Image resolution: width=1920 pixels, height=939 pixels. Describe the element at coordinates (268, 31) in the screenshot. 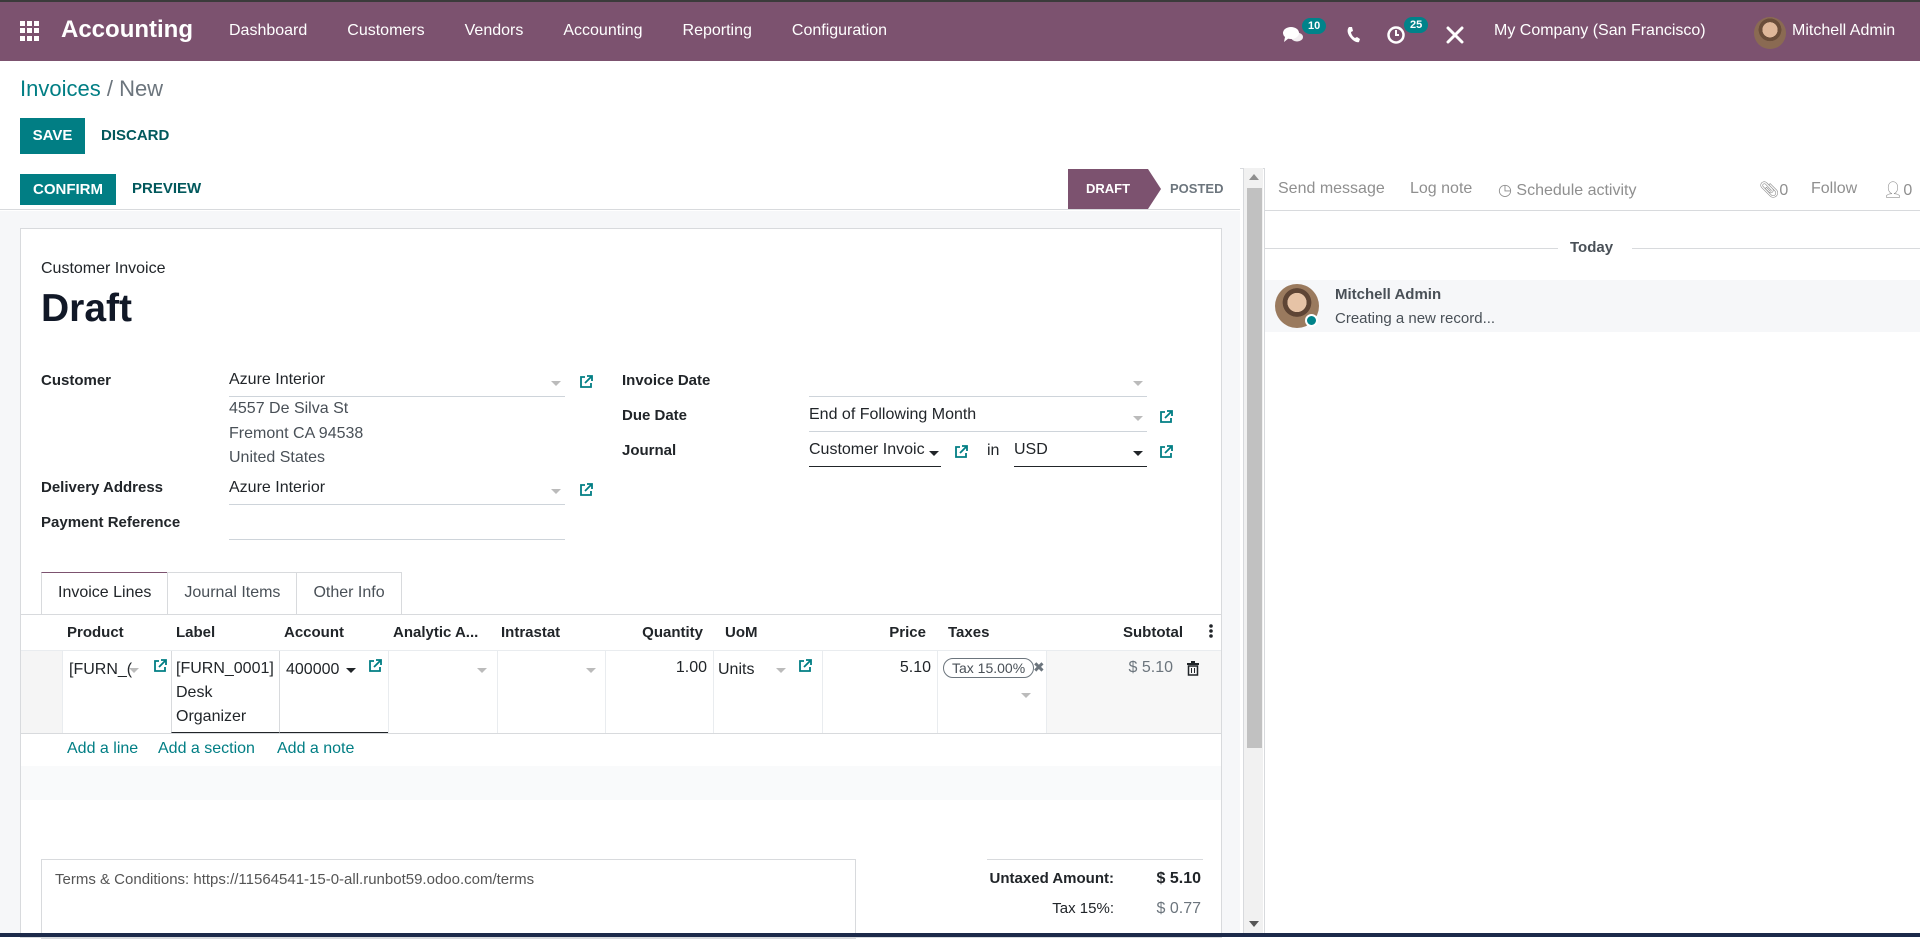

I see `menu-dashboard: Dashboard` at that location.